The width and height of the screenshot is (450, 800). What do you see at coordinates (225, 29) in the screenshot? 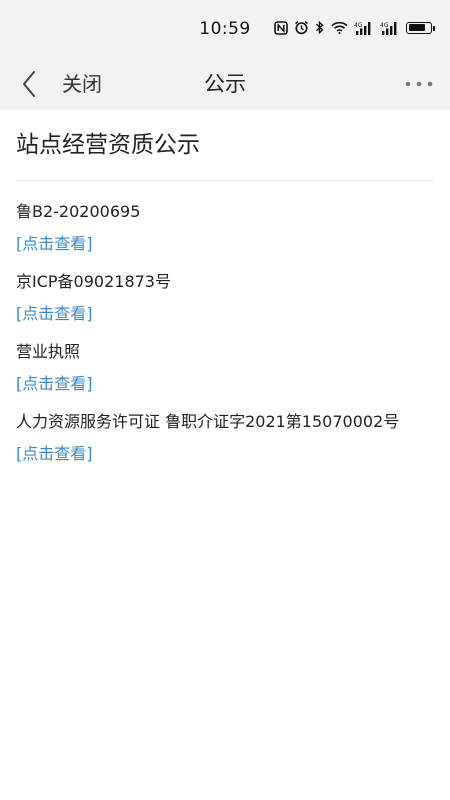
I see `status-bar: 10:59 4G 4G` at bounding box center [225, 29].